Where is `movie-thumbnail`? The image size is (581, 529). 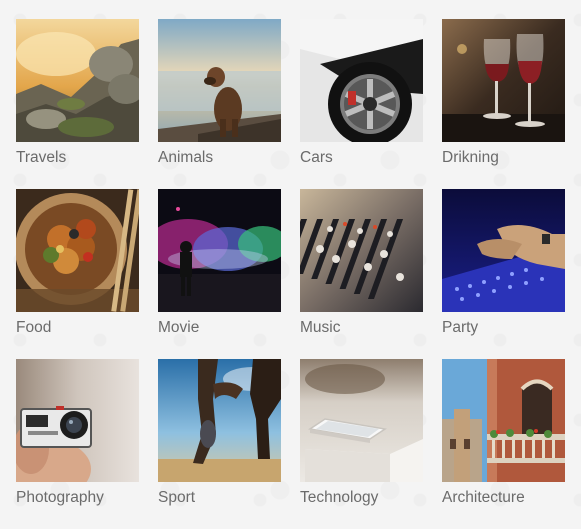
movie-thumbnail is located at coordinates (219, 250).